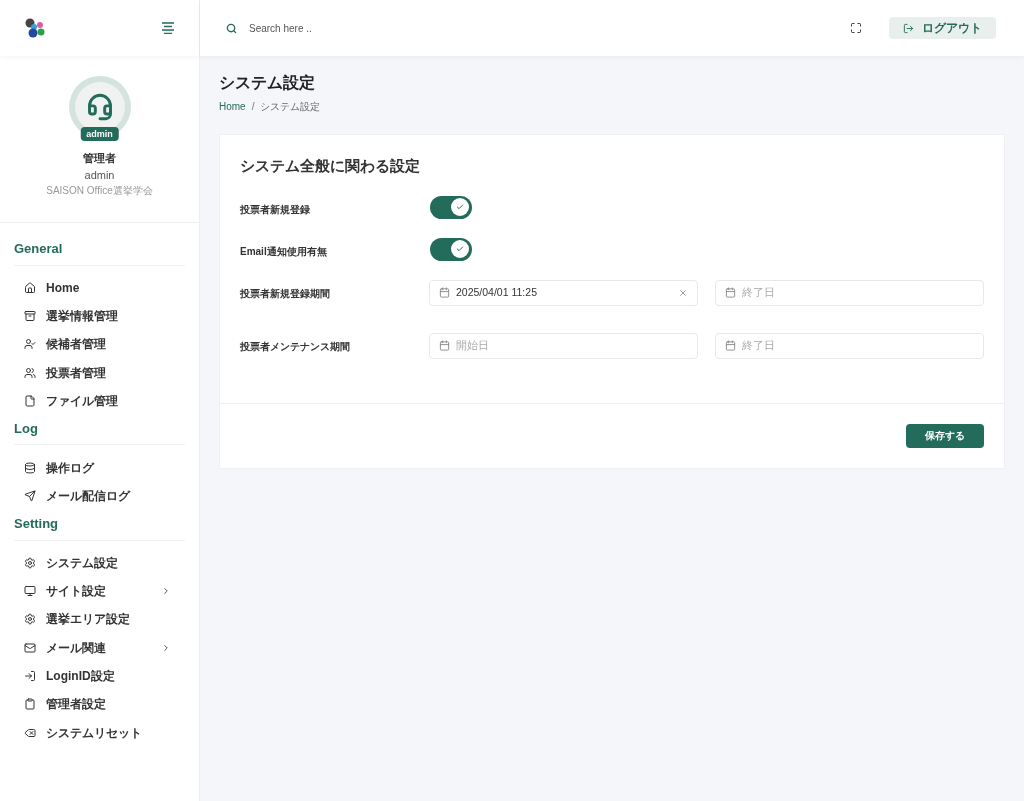 The image size is (1024, 801). What do you see at coordinates (30, 495) in the screenshot?
I see `send-icon` at bounding box center [30, 495].